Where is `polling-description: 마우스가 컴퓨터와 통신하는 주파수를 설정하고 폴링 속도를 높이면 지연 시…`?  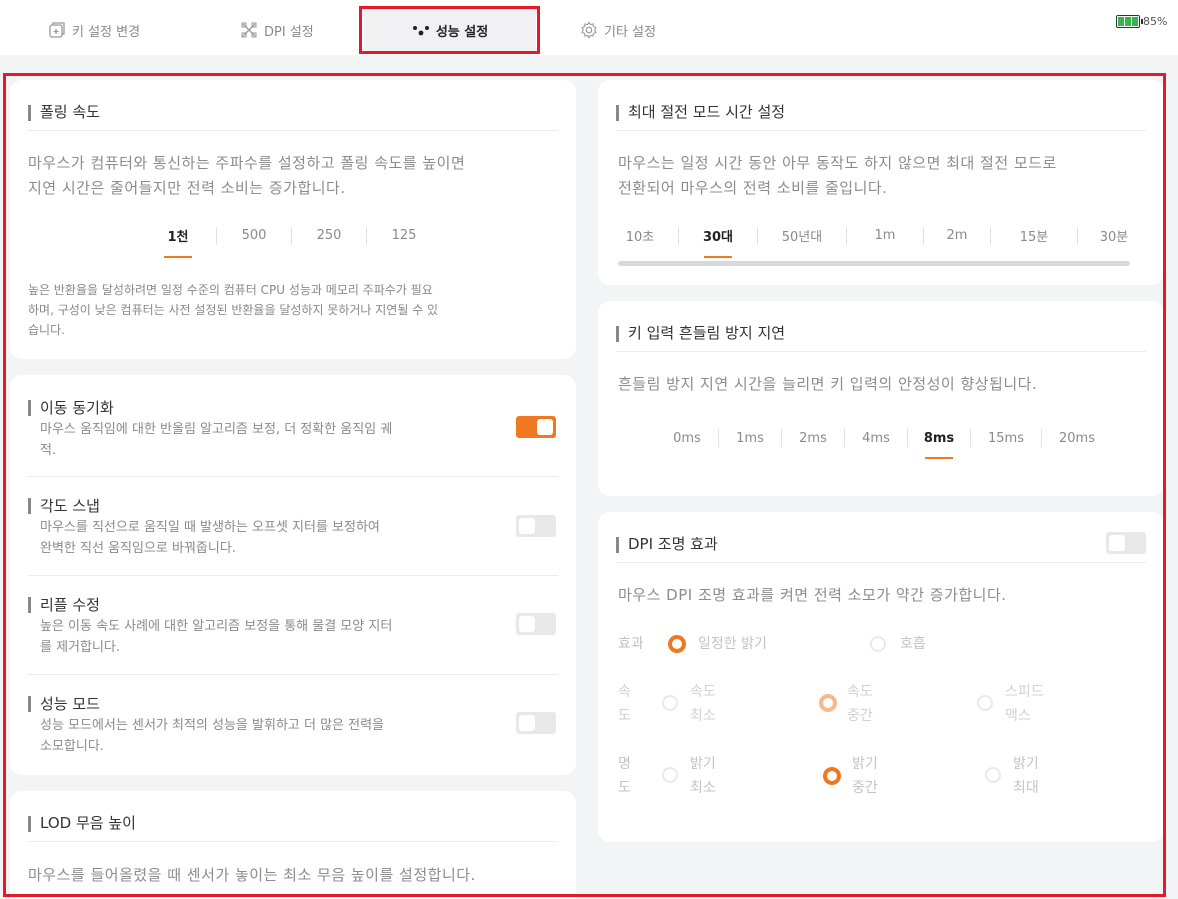
polling-description: 마우스가 컴퓨터와 통신하는 주파수를 설정하고 폴링 속도를 높이면 지연 시… is located at coordinates (298, 176).